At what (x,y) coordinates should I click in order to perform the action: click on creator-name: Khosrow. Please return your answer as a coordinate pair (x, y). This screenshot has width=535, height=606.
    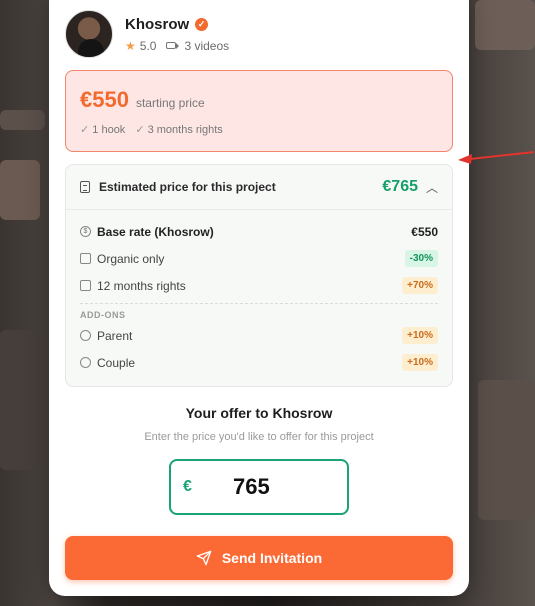
    Looking at the image, I should click on (157, 24).